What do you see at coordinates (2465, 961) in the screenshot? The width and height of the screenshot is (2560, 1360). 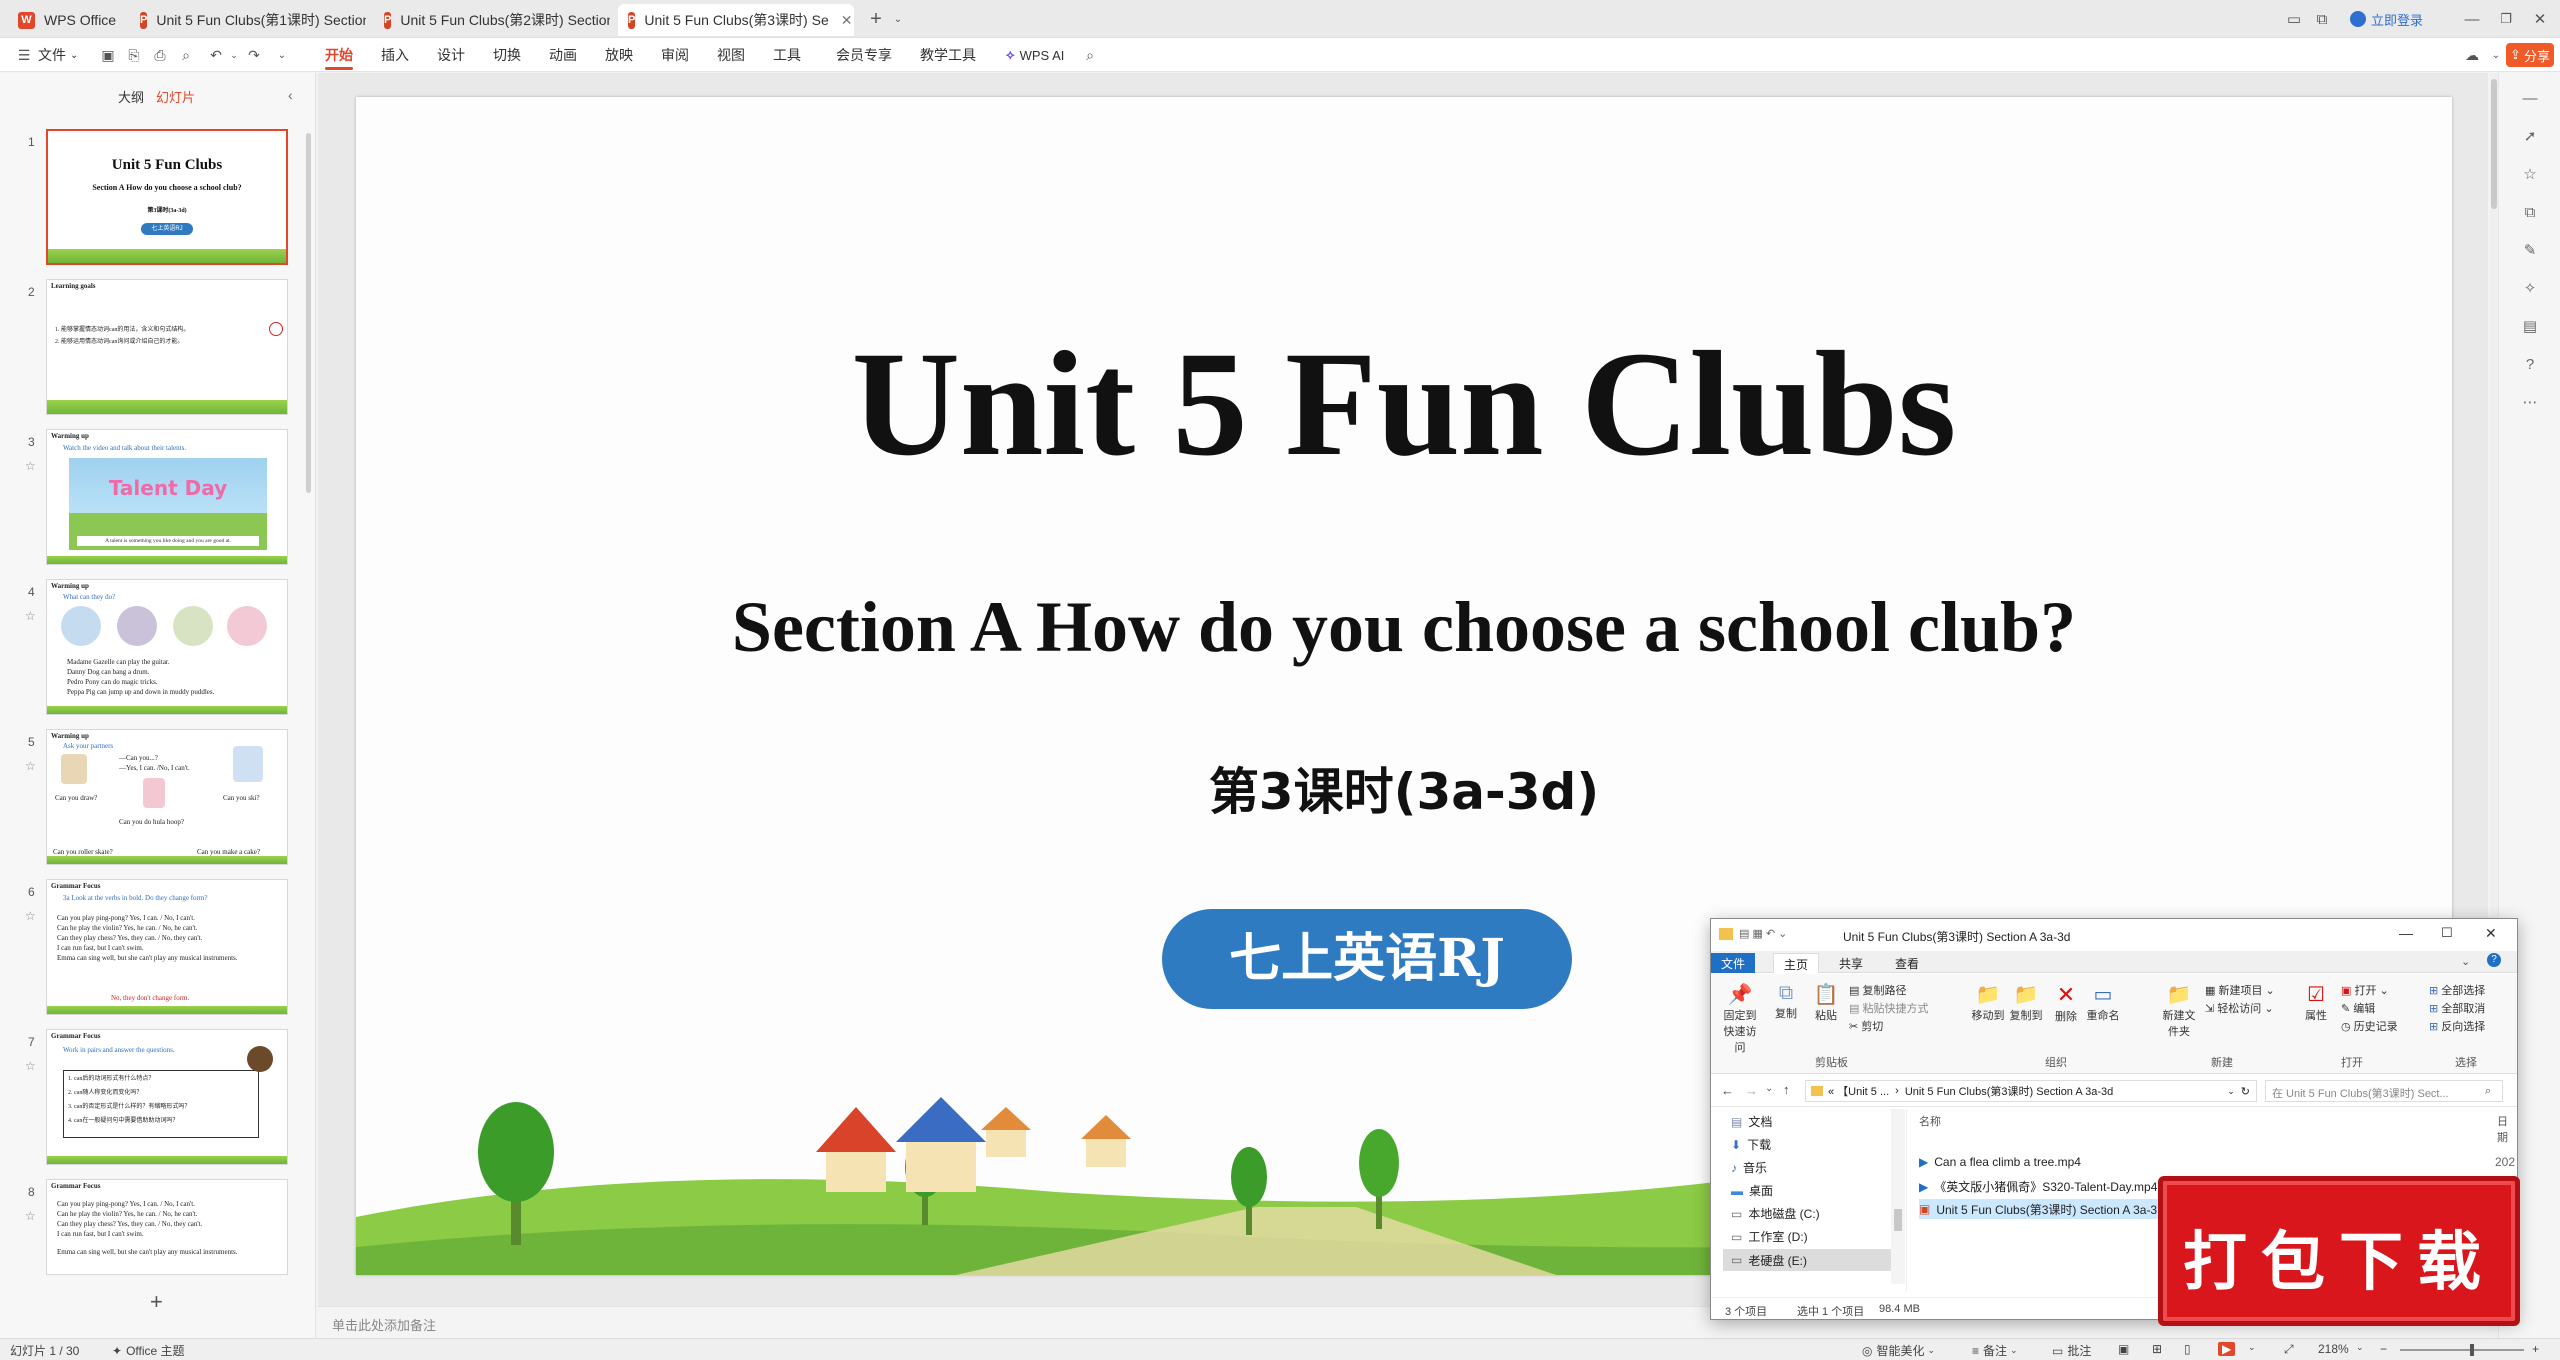 I see `ribbon-collapse-chevron-icon: ⌄` at bounding box center [2465, 961].